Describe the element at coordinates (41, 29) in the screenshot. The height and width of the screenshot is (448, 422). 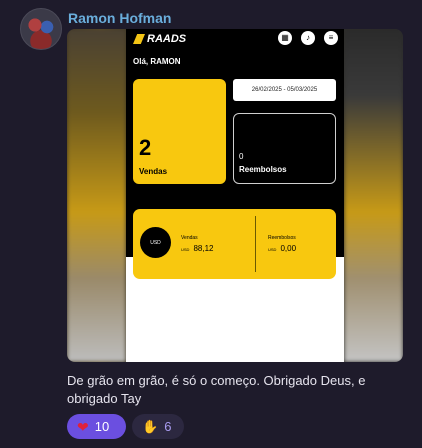
I see `avatar` at that location.